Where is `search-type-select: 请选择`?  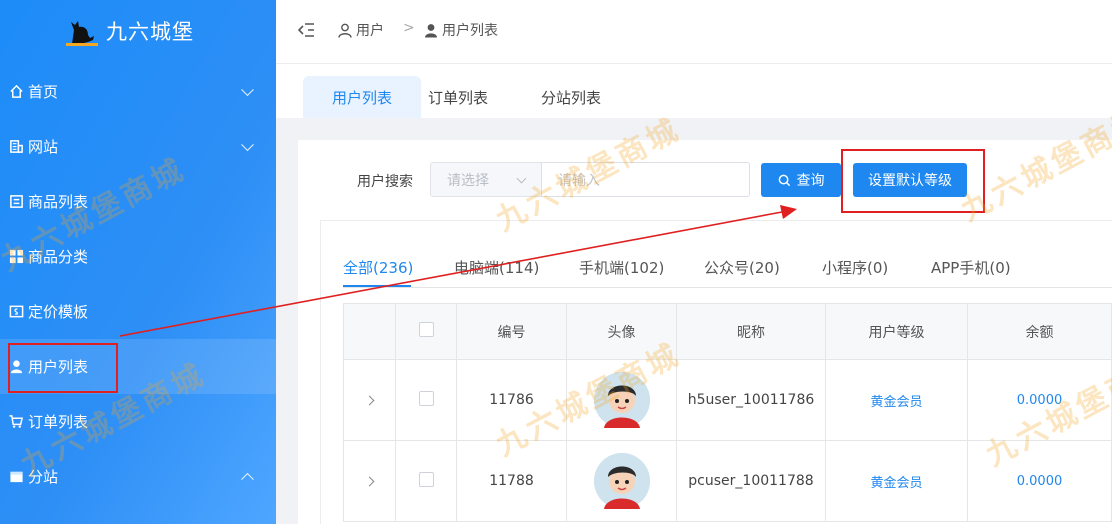
search-type-select: 请选择 is located at coordinates (486, 179).